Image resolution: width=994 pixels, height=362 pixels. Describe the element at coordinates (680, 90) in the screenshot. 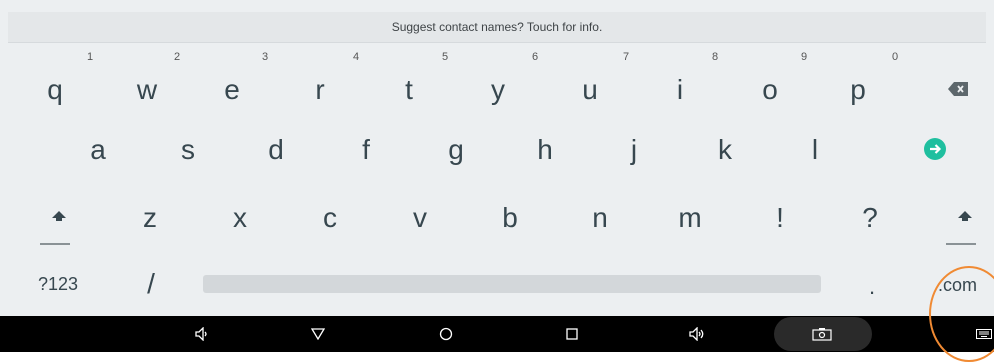

I see `key-i: i` at that location.